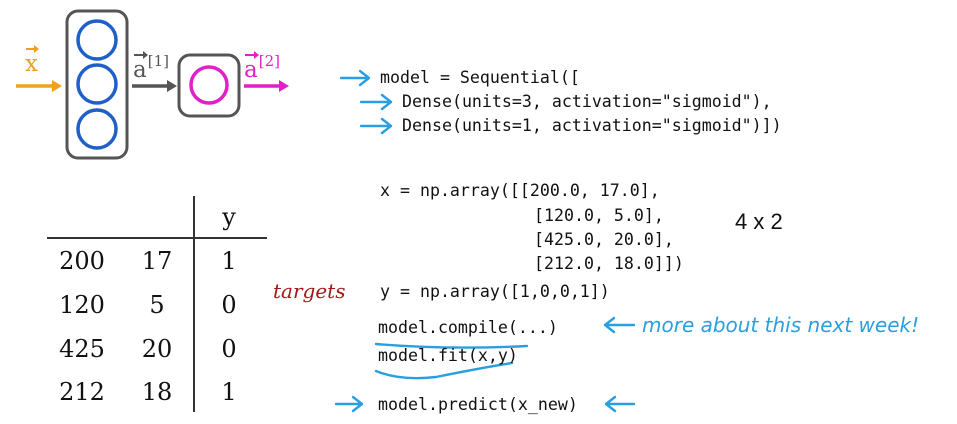  I want to click on code-y-line: y = np.array([1,0,0,1]), so click(495, 291).